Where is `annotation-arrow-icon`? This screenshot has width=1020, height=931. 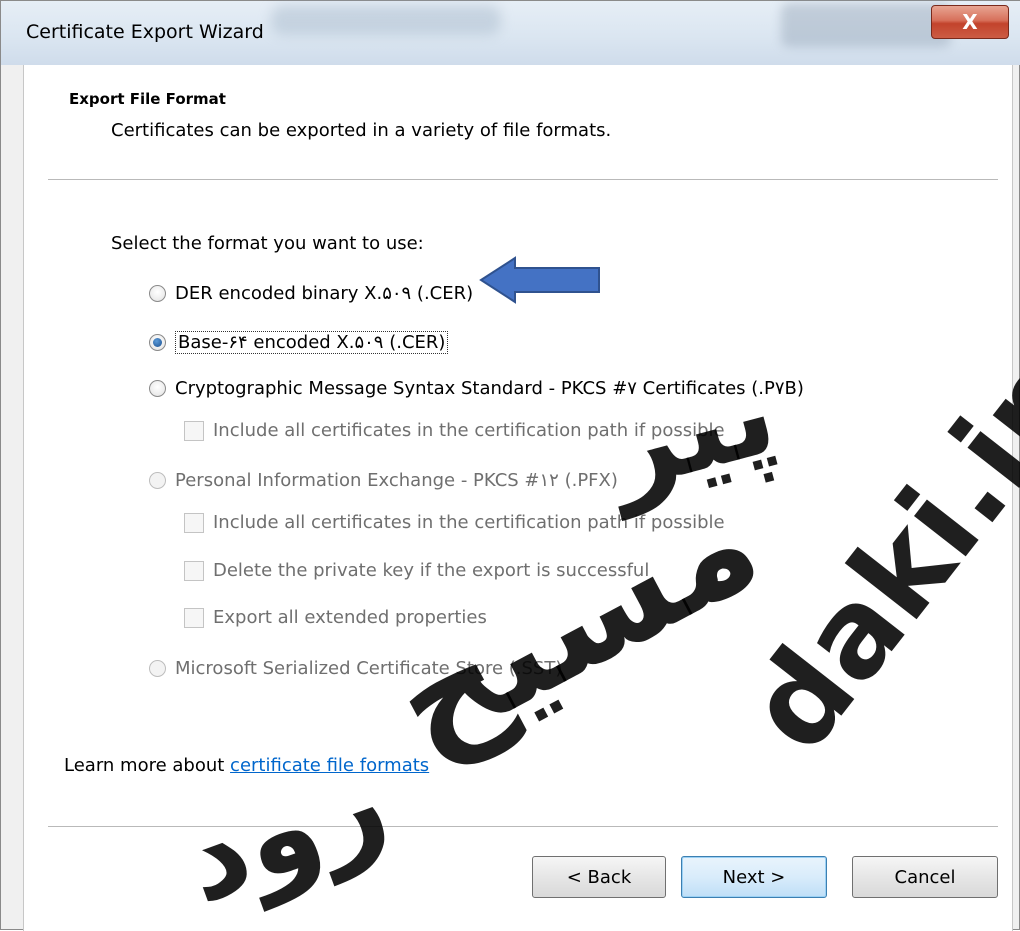
annotation-arrow-icon is located at coordinates (539, 280).